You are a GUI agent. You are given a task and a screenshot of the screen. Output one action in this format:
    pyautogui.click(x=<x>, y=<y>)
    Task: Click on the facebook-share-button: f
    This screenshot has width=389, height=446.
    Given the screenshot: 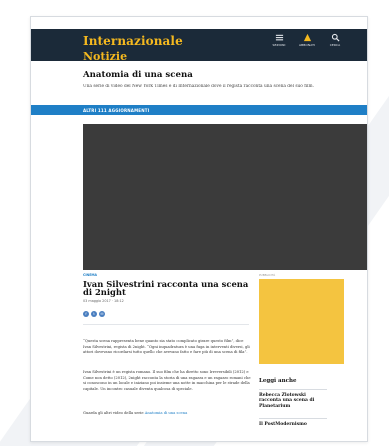 What is the action you would take?
    pyautogui.click(x=86, y=314)
    